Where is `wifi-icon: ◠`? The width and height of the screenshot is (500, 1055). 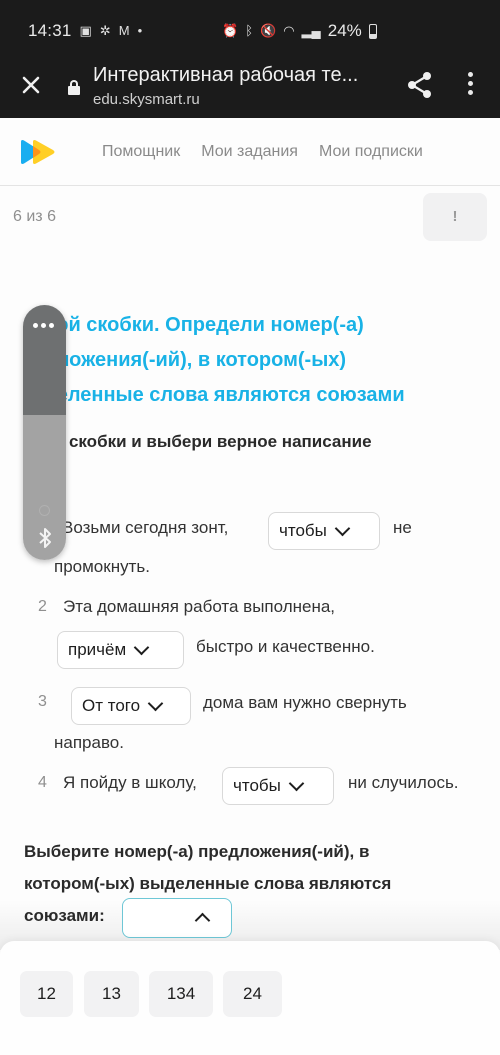 wifi-icon: ◠ is located at coordinates (289, 30).